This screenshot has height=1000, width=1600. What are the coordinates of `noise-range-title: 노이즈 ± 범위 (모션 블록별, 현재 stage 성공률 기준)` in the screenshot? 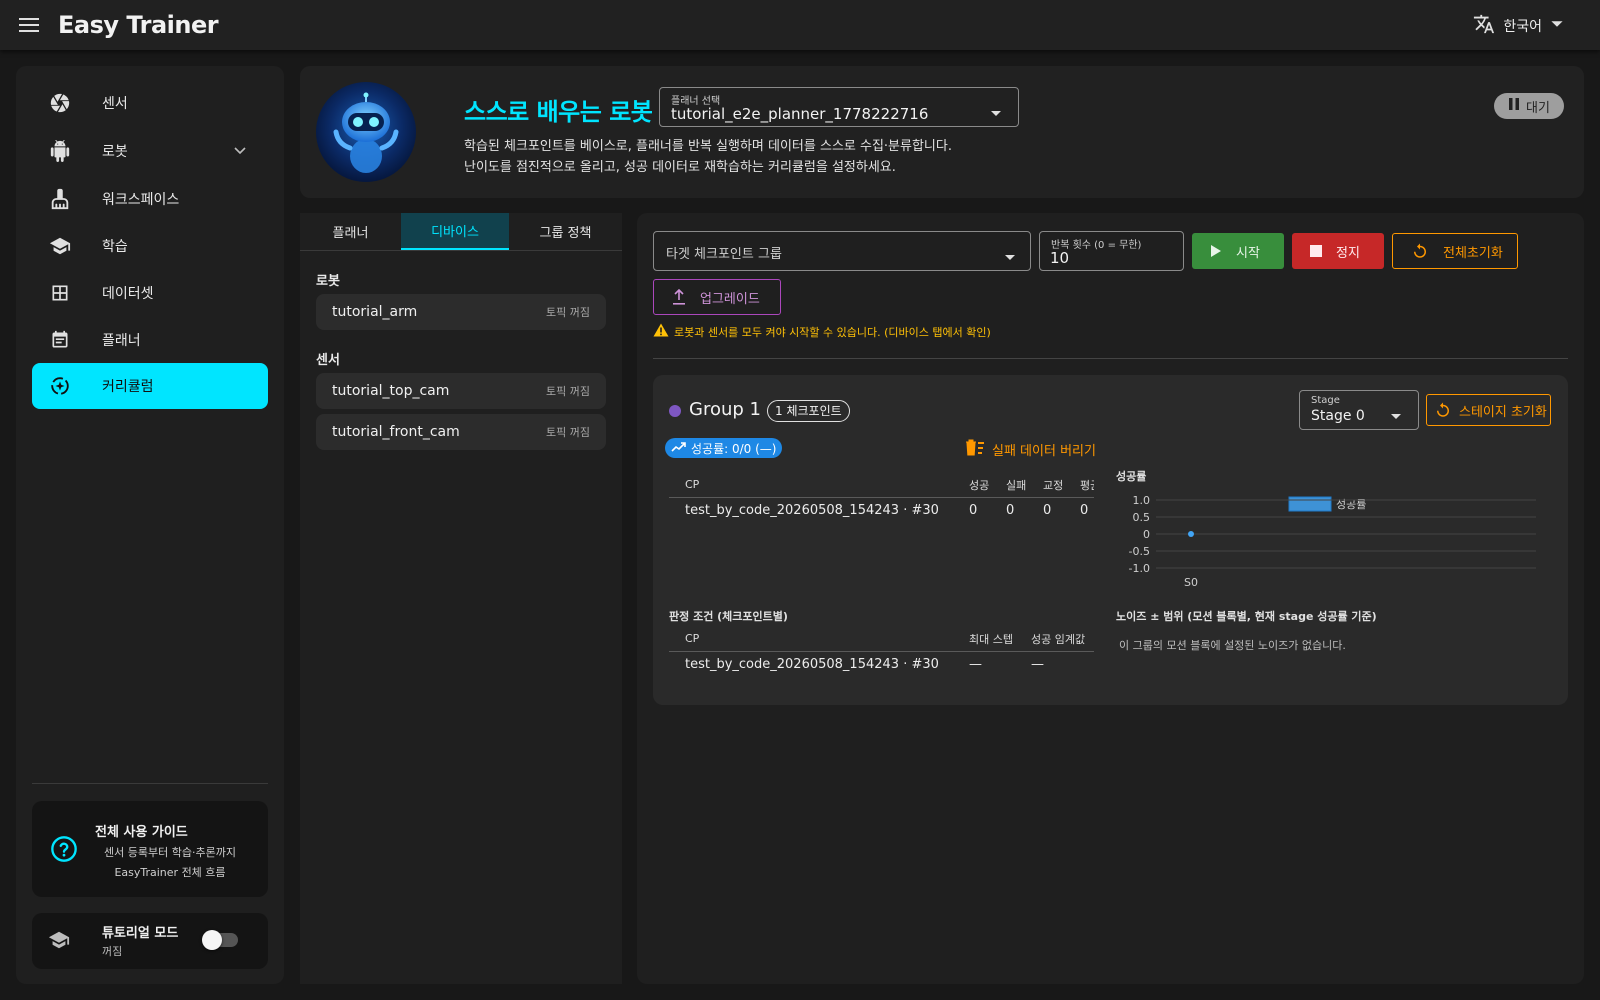 It's located at (1246, 616).